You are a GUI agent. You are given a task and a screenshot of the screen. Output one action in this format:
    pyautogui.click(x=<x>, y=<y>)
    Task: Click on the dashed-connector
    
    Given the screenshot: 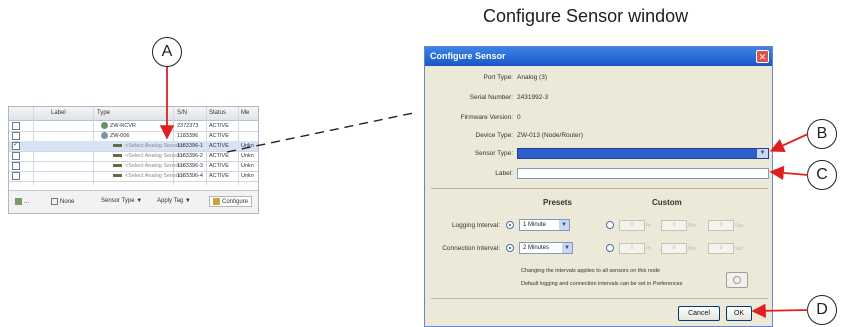 What is the action you would take?
    pyautogui.click(x=322, y=132)
    